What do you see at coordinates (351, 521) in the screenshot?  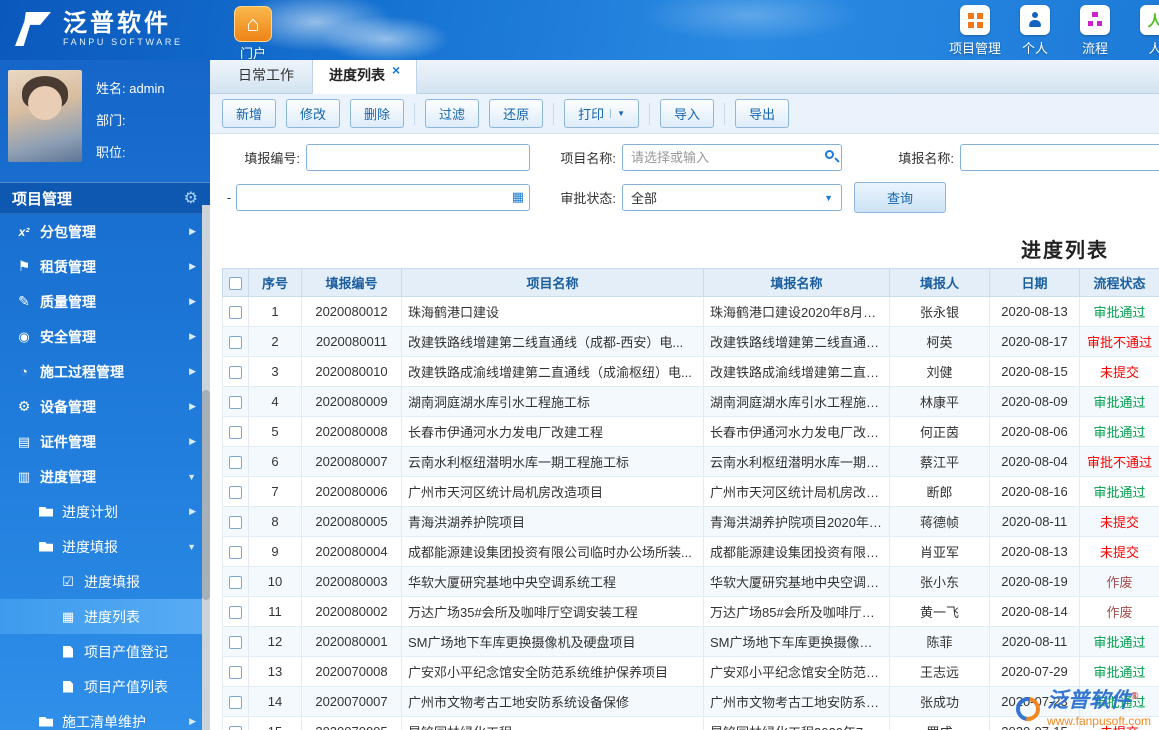 I see `cell-report-no: 2020080005` at bounding box center [351, 521].